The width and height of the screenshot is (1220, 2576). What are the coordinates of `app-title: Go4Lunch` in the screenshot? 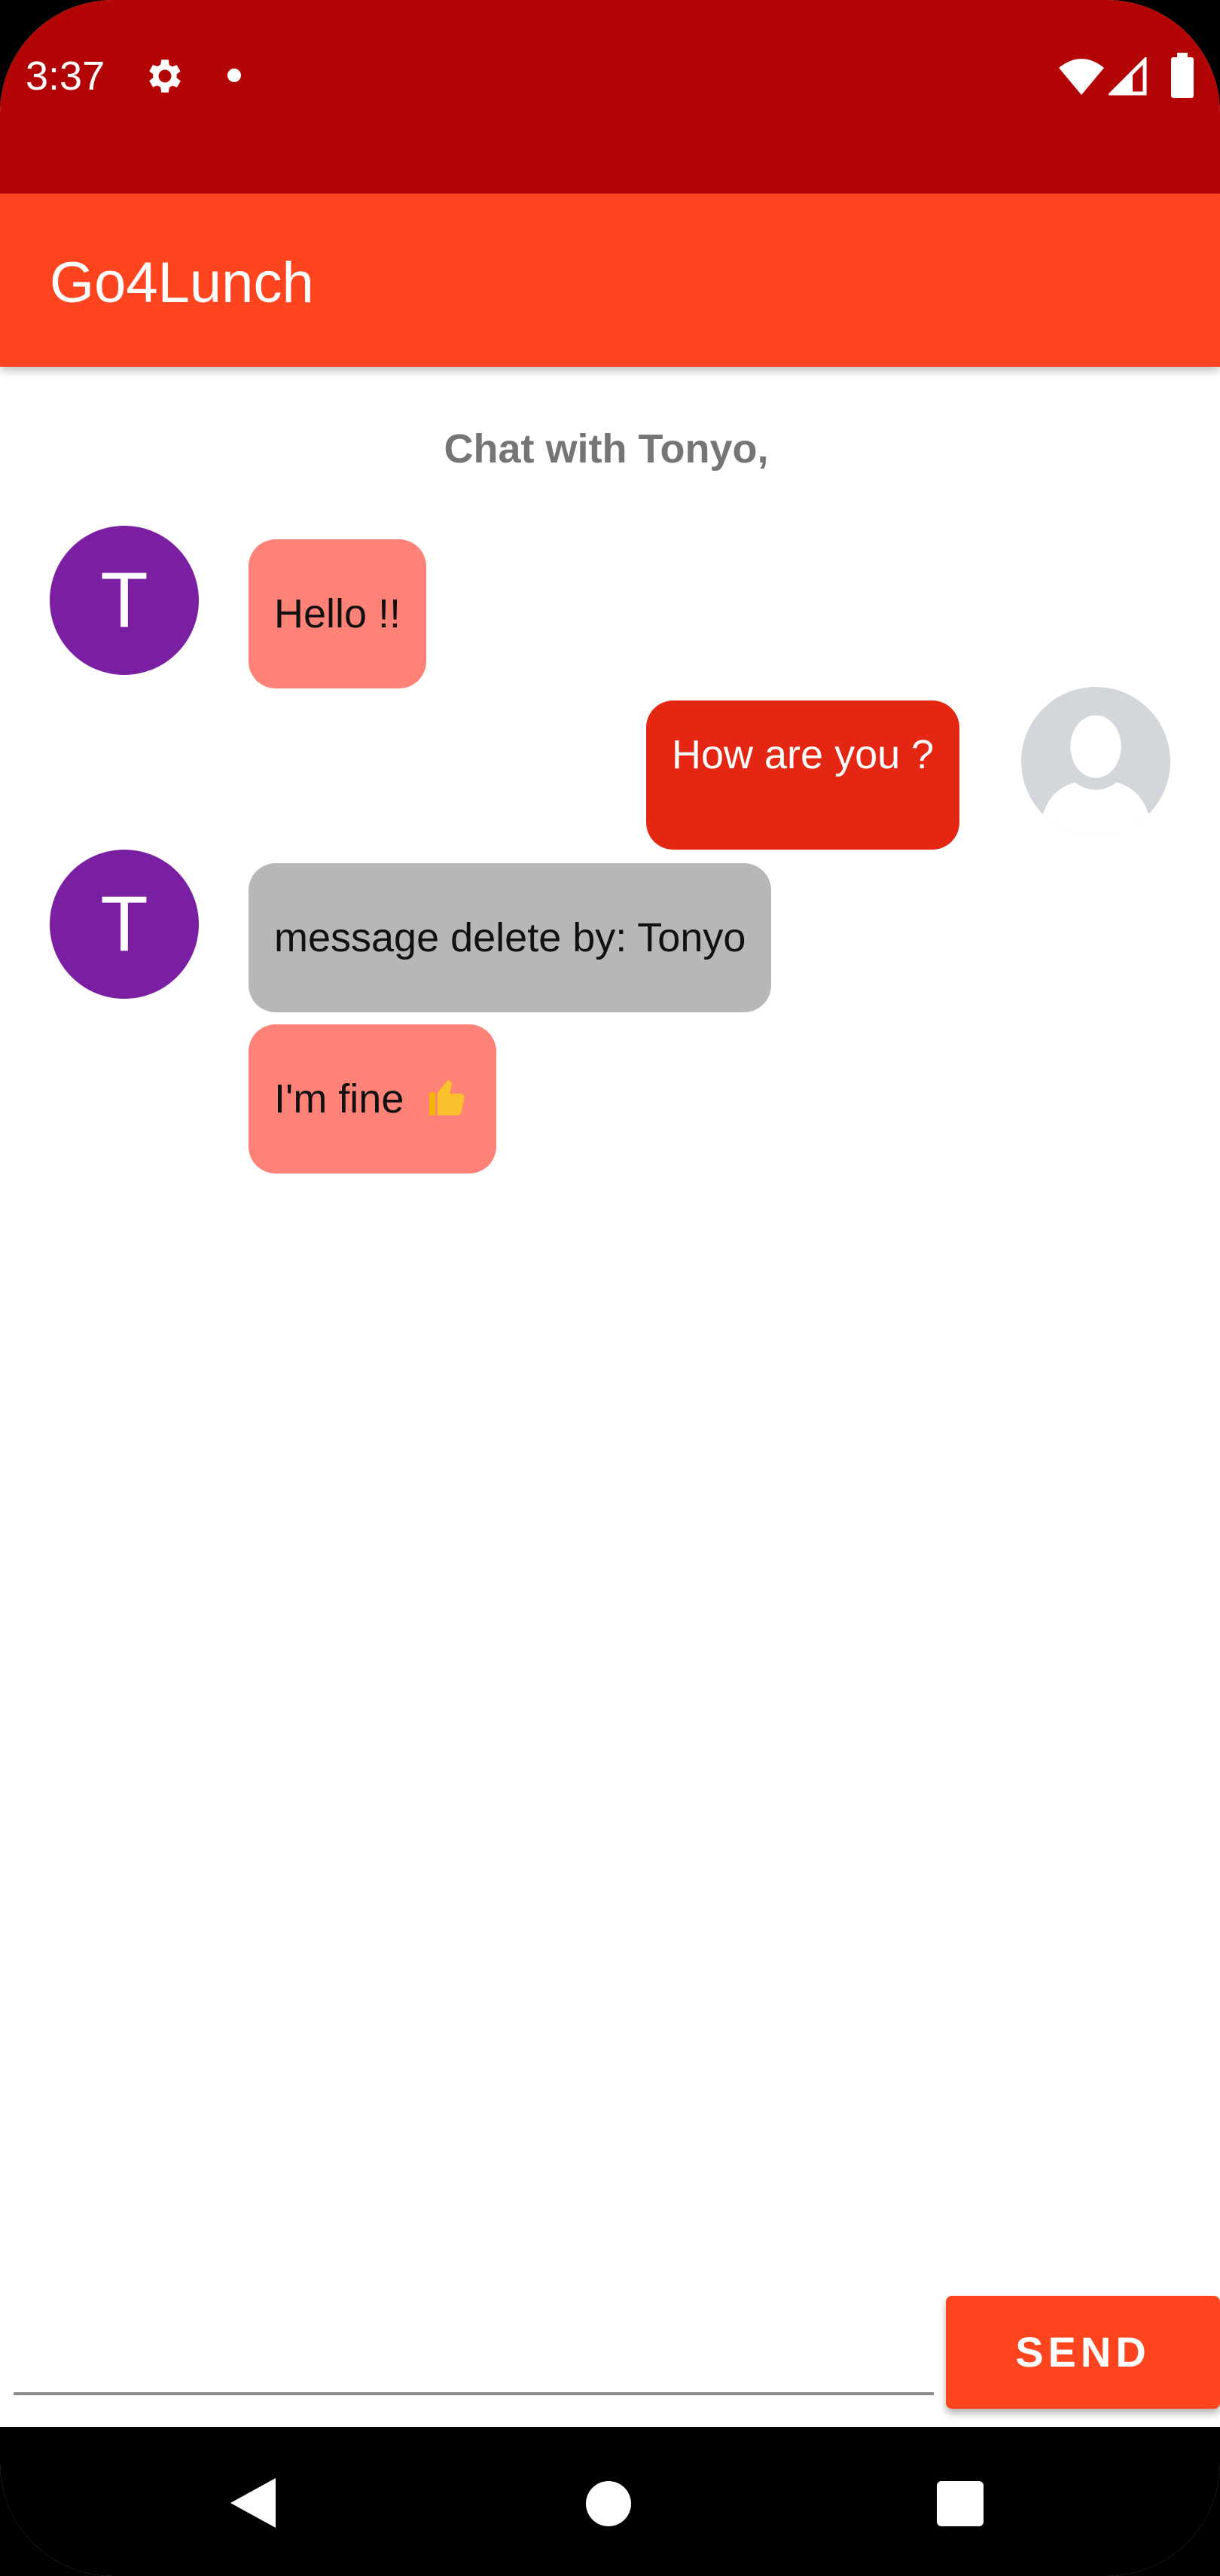 It's located at (182, 283).